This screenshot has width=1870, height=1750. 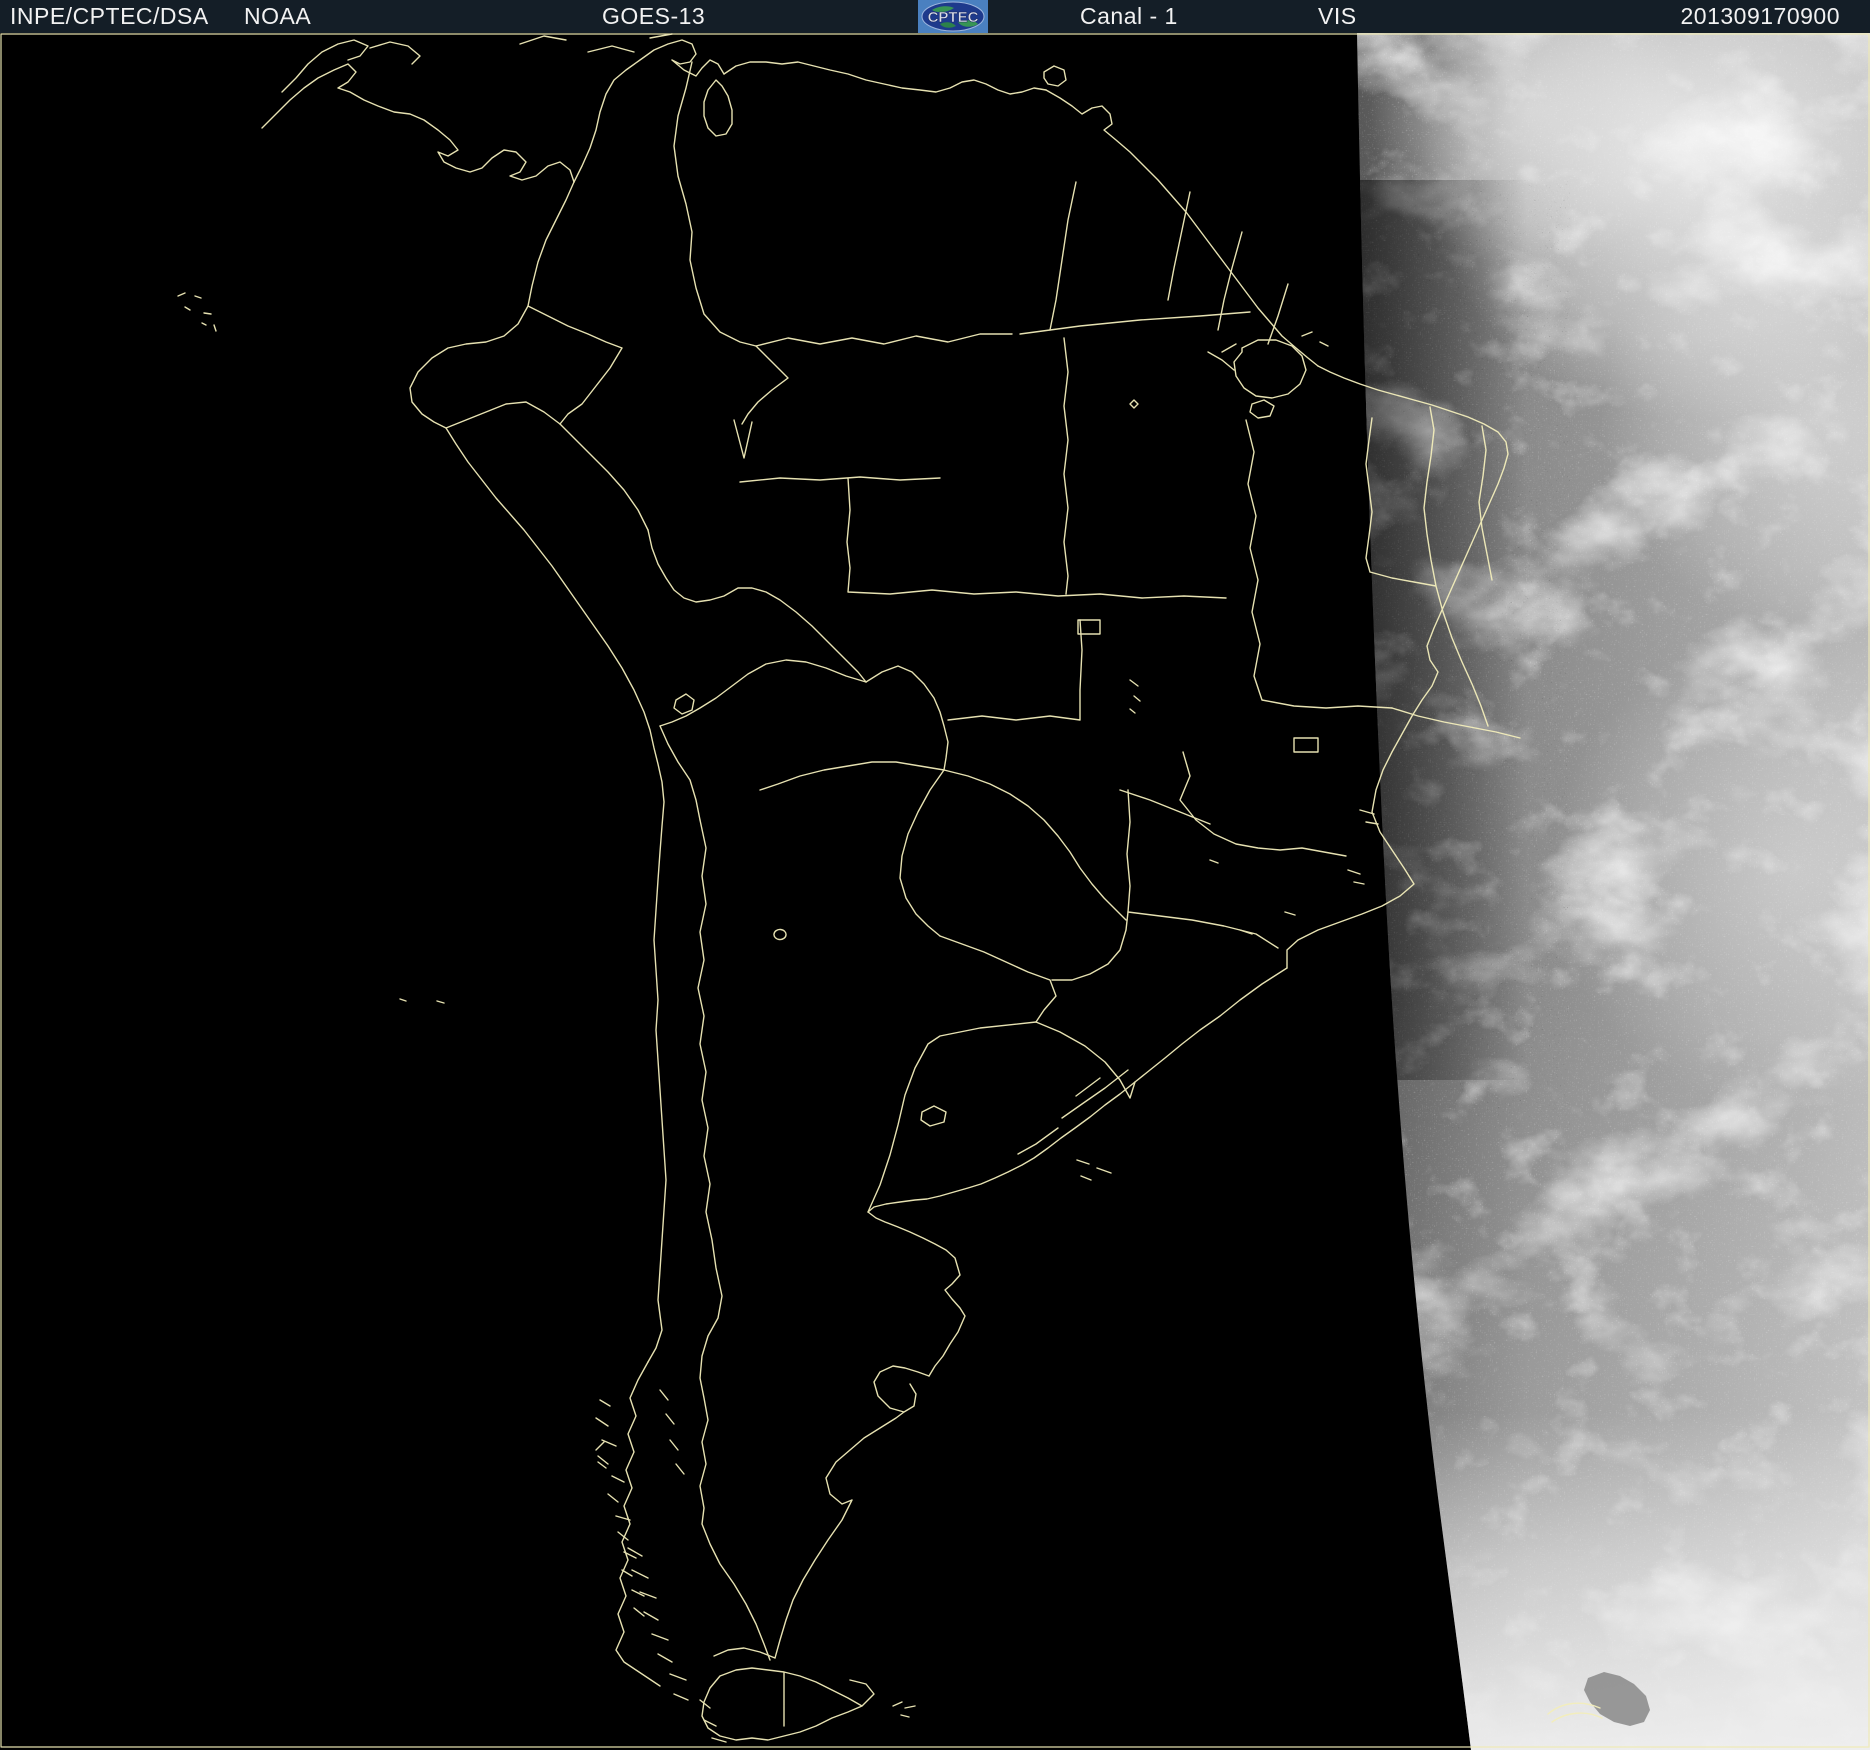 I want to click on cptec-logo-text: CPTEC, so click(x=953, y=17).